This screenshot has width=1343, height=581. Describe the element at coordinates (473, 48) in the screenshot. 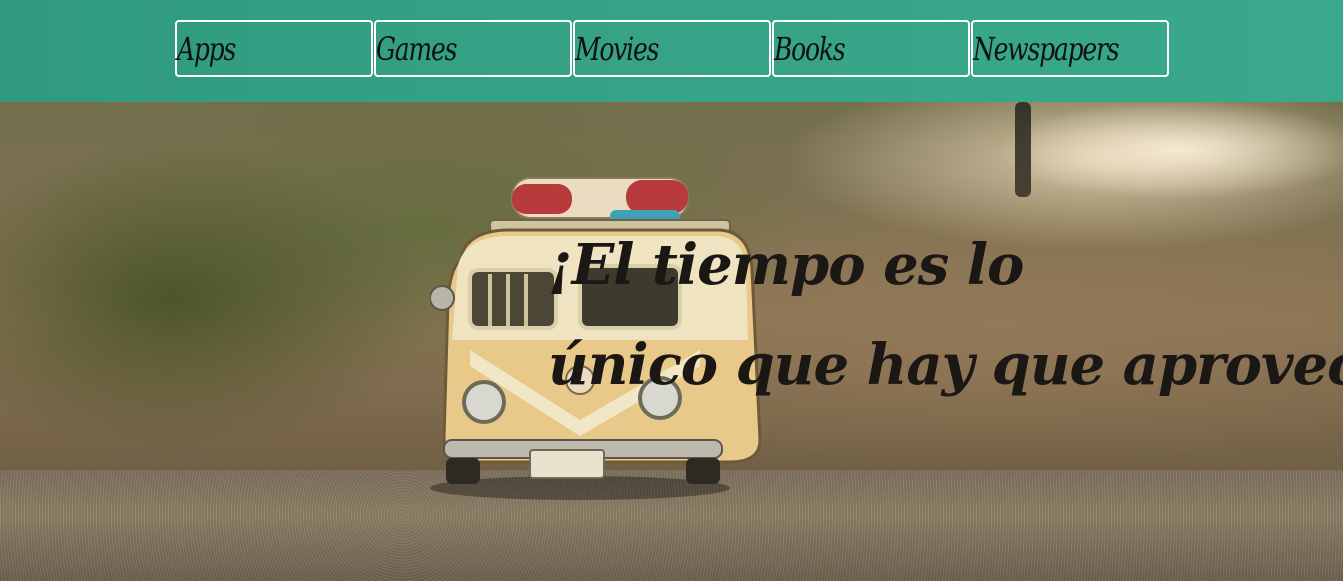

I see `nav-item-games: Games` at that location.